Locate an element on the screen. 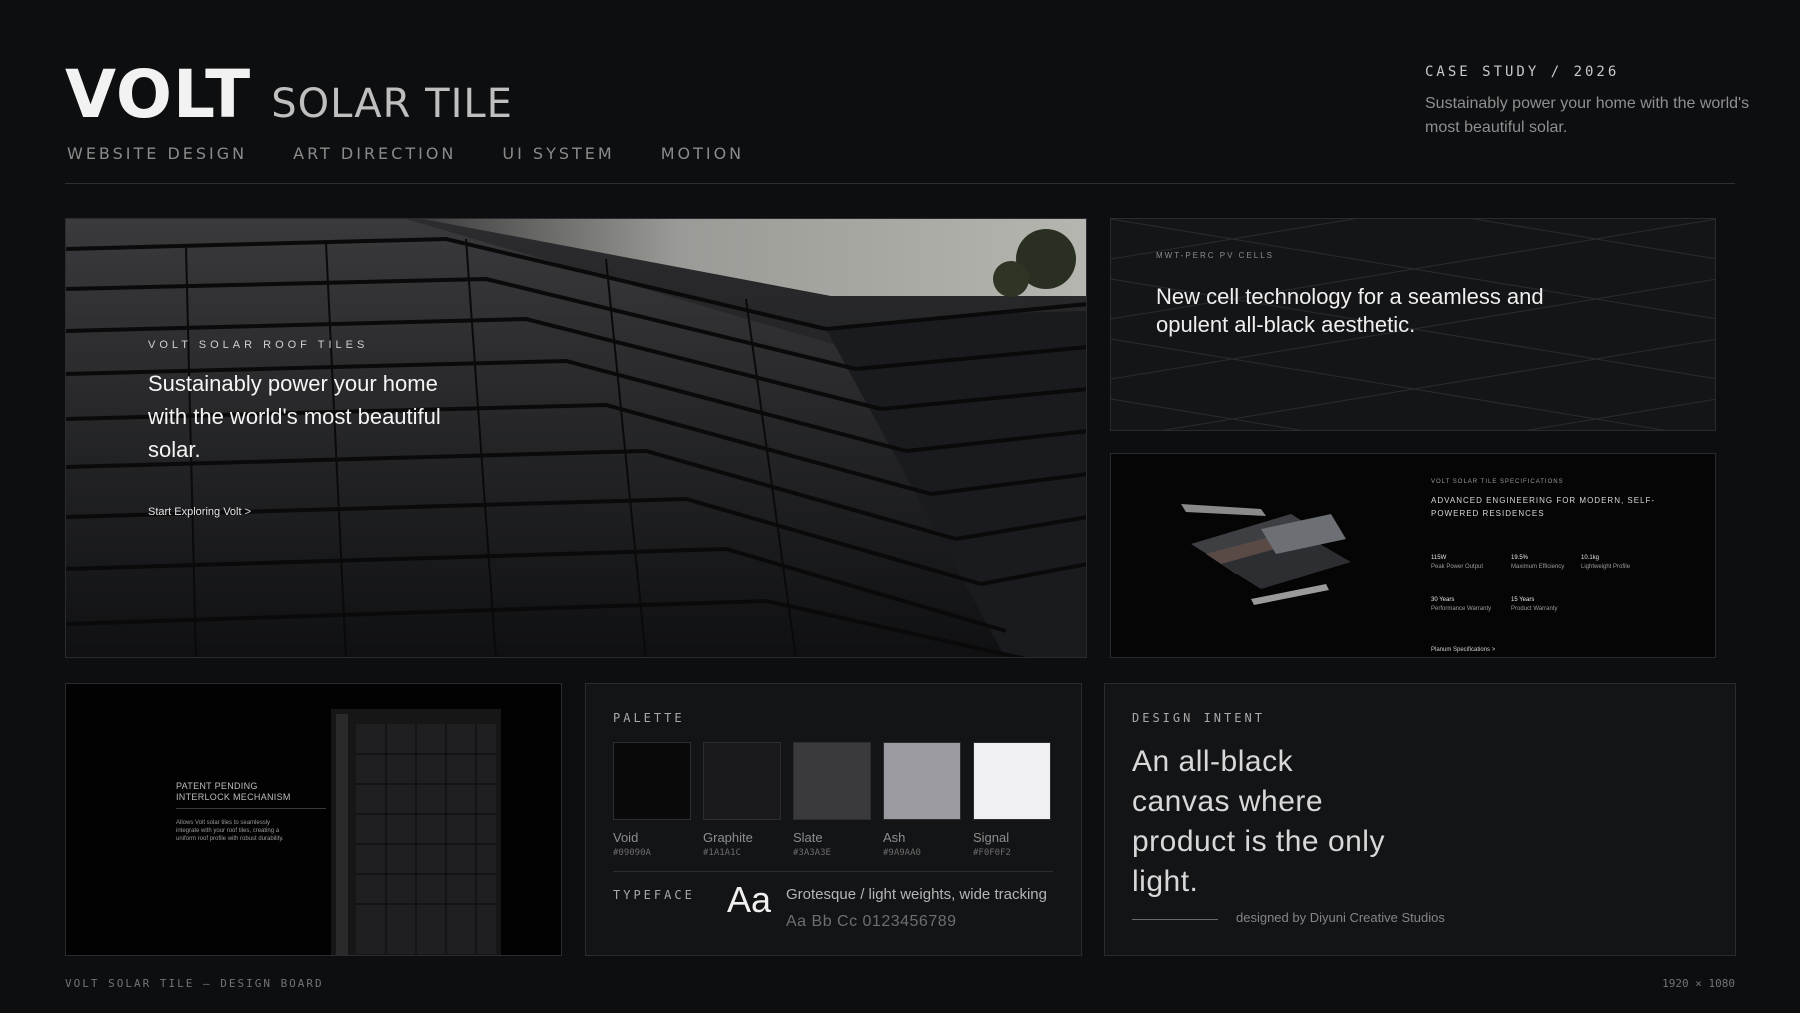 This screenshot has width=1800, height=1013. spec-value: 15 Years is located at coordinates (1523, 600).